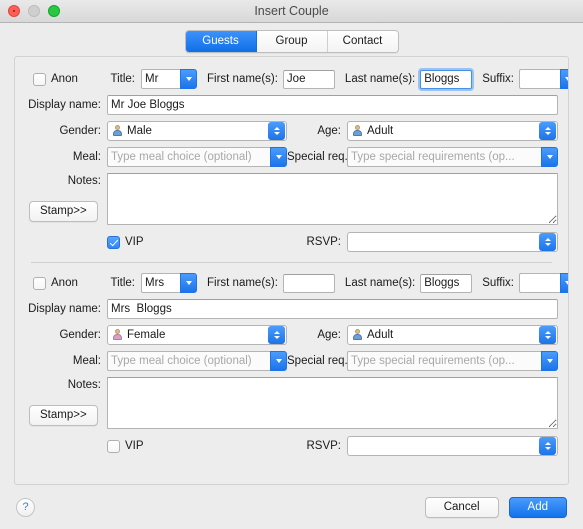  What do you see at coordinates (291, 11) in the screenshot?
I see `window-title: Insert Couple` at bounding box center [291, 11].